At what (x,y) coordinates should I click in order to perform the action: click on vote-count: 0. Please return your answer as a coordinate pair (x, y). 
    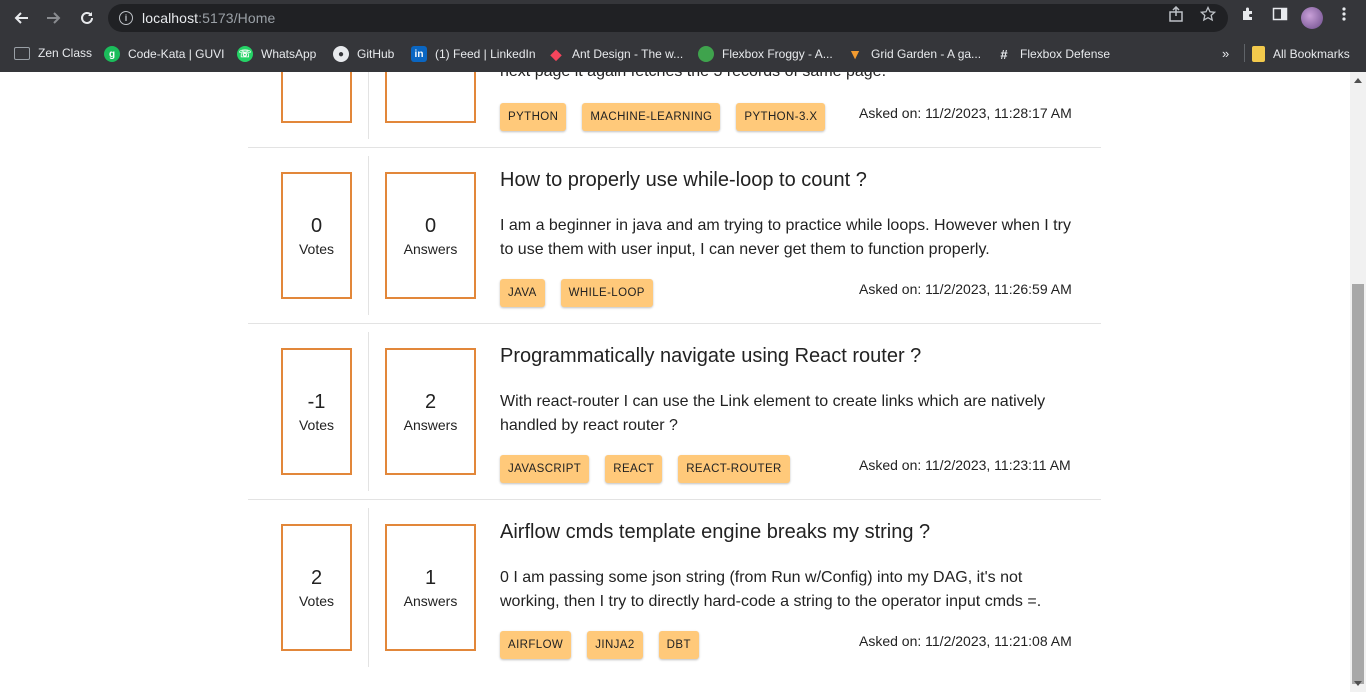
    Looking at the image, I should click on (316, 226).